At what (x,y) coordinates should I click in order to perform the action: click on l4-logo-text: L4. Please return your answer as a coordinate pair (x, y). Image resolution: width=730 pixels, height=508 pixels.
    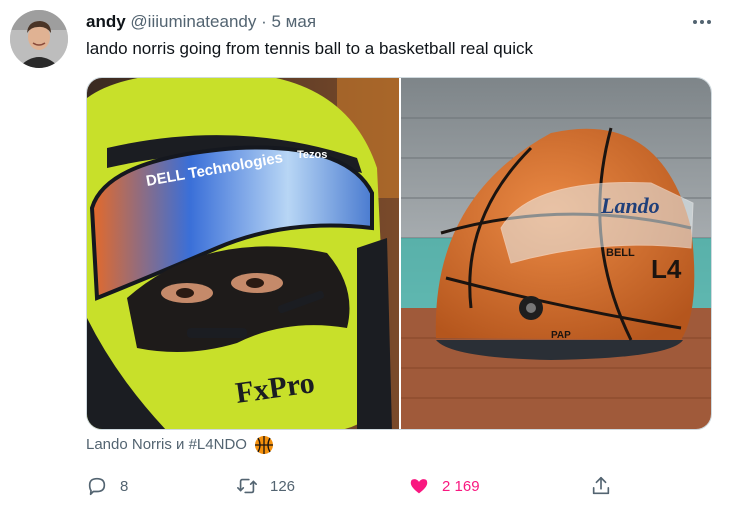
    Looking at the image, I should click on (666, 269).